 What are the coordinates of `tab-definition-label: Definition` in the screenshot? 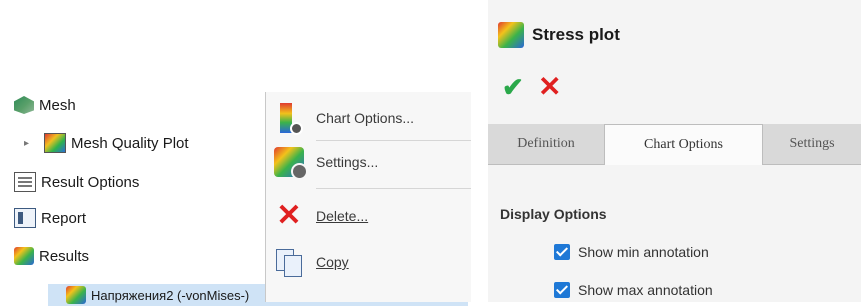 It's located at (546, 143).